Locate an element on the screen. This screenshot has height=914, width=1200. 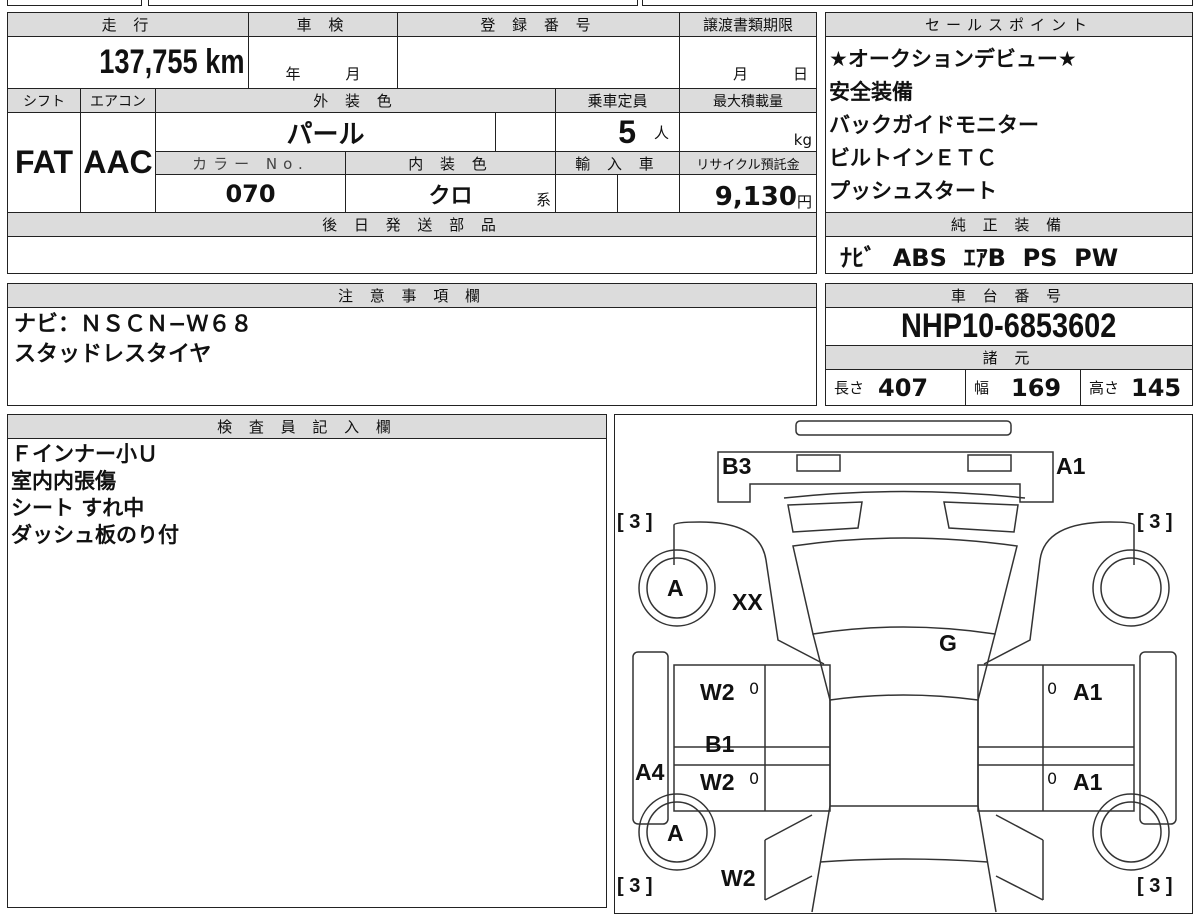
height-value: 145 is located at coordinates (1156, 387).